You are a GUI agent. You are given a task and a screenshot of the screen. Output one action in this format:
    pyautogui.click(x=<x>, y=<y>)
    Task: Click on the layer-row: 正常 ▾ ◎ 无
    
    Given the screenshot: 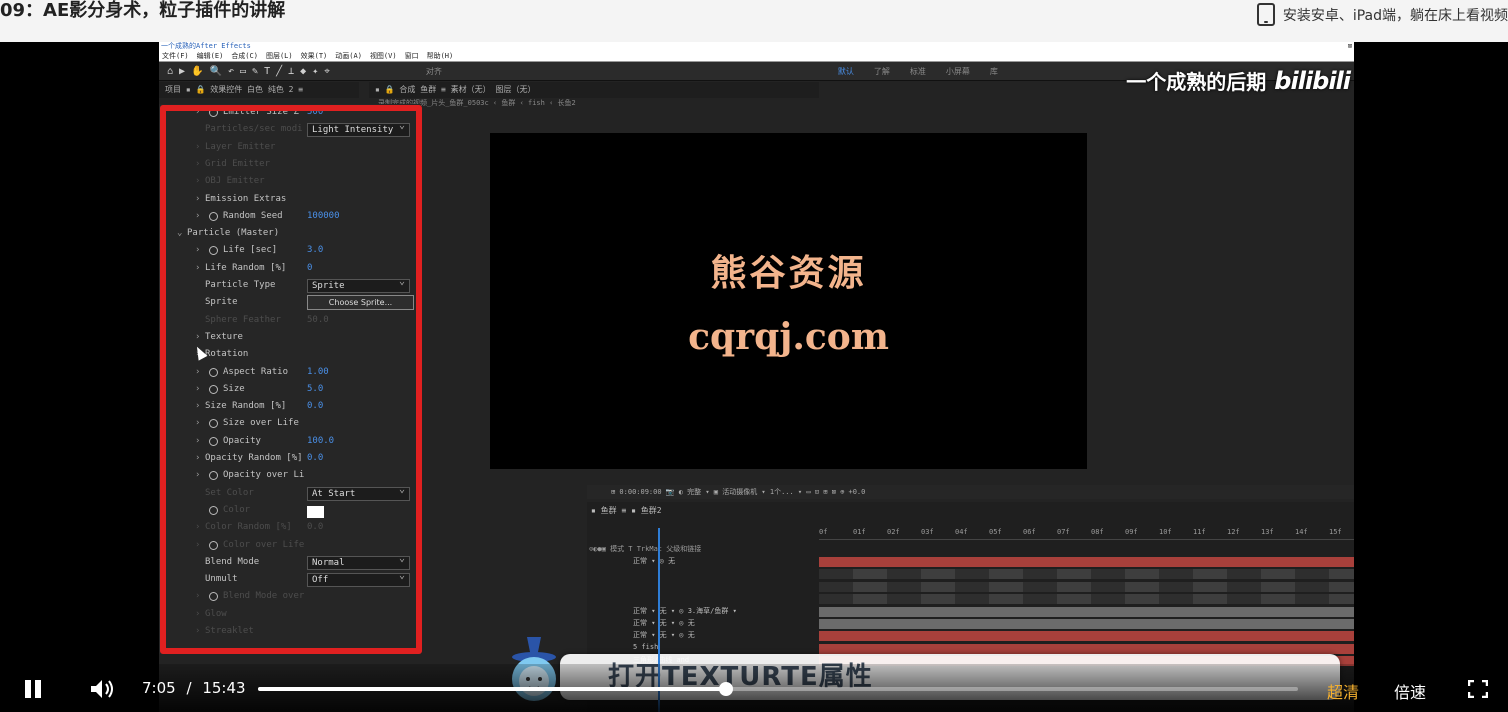 What is the action you would take?
    pyautogui.click(x=654, y=561)
    